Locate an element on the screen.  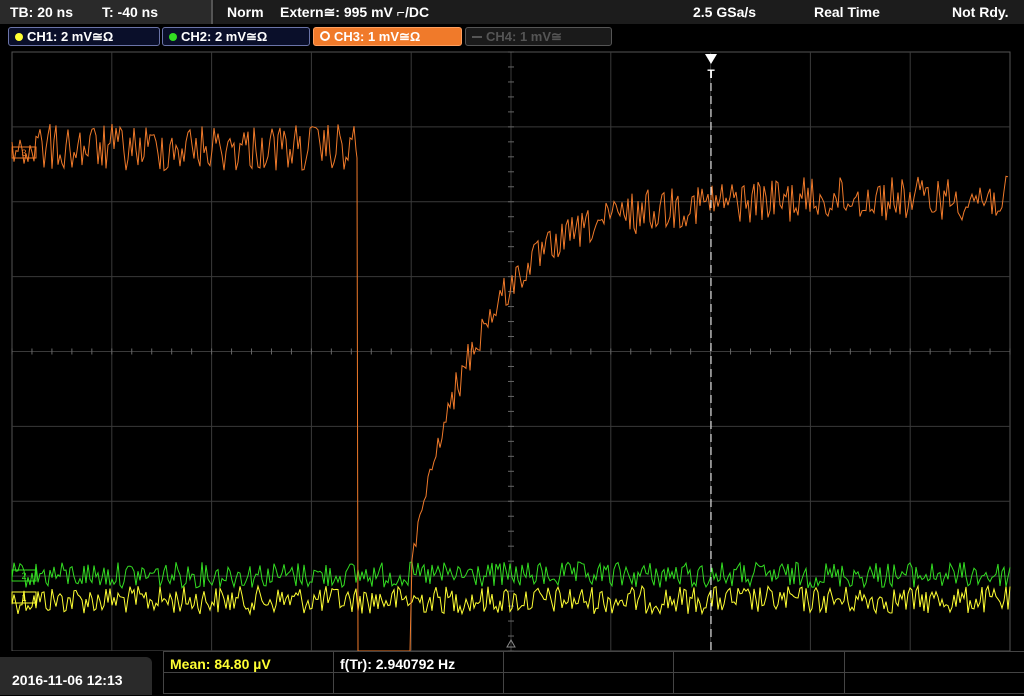
channel-1-button: CH1: 2 mV≅Ω is located at coordinates (84, 36).